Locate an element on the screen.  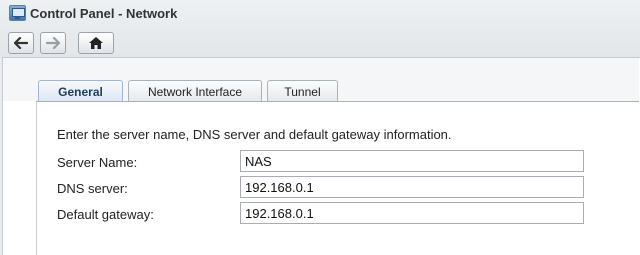
dns-server-input is located at coordinates (412, 187).